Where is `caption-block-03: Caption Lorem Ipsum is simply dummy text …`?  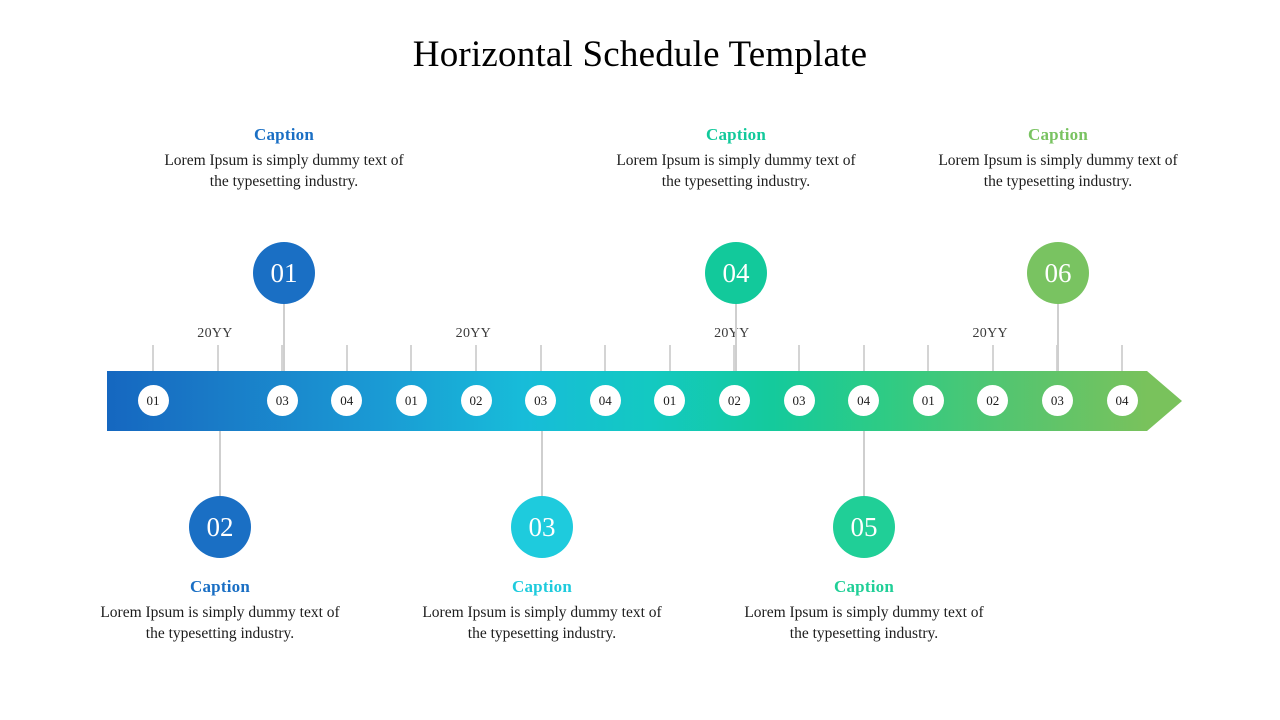
caption-block-03: Caption Lorem Ipsum is simply dummy text … is located at coordinates (542, 611).